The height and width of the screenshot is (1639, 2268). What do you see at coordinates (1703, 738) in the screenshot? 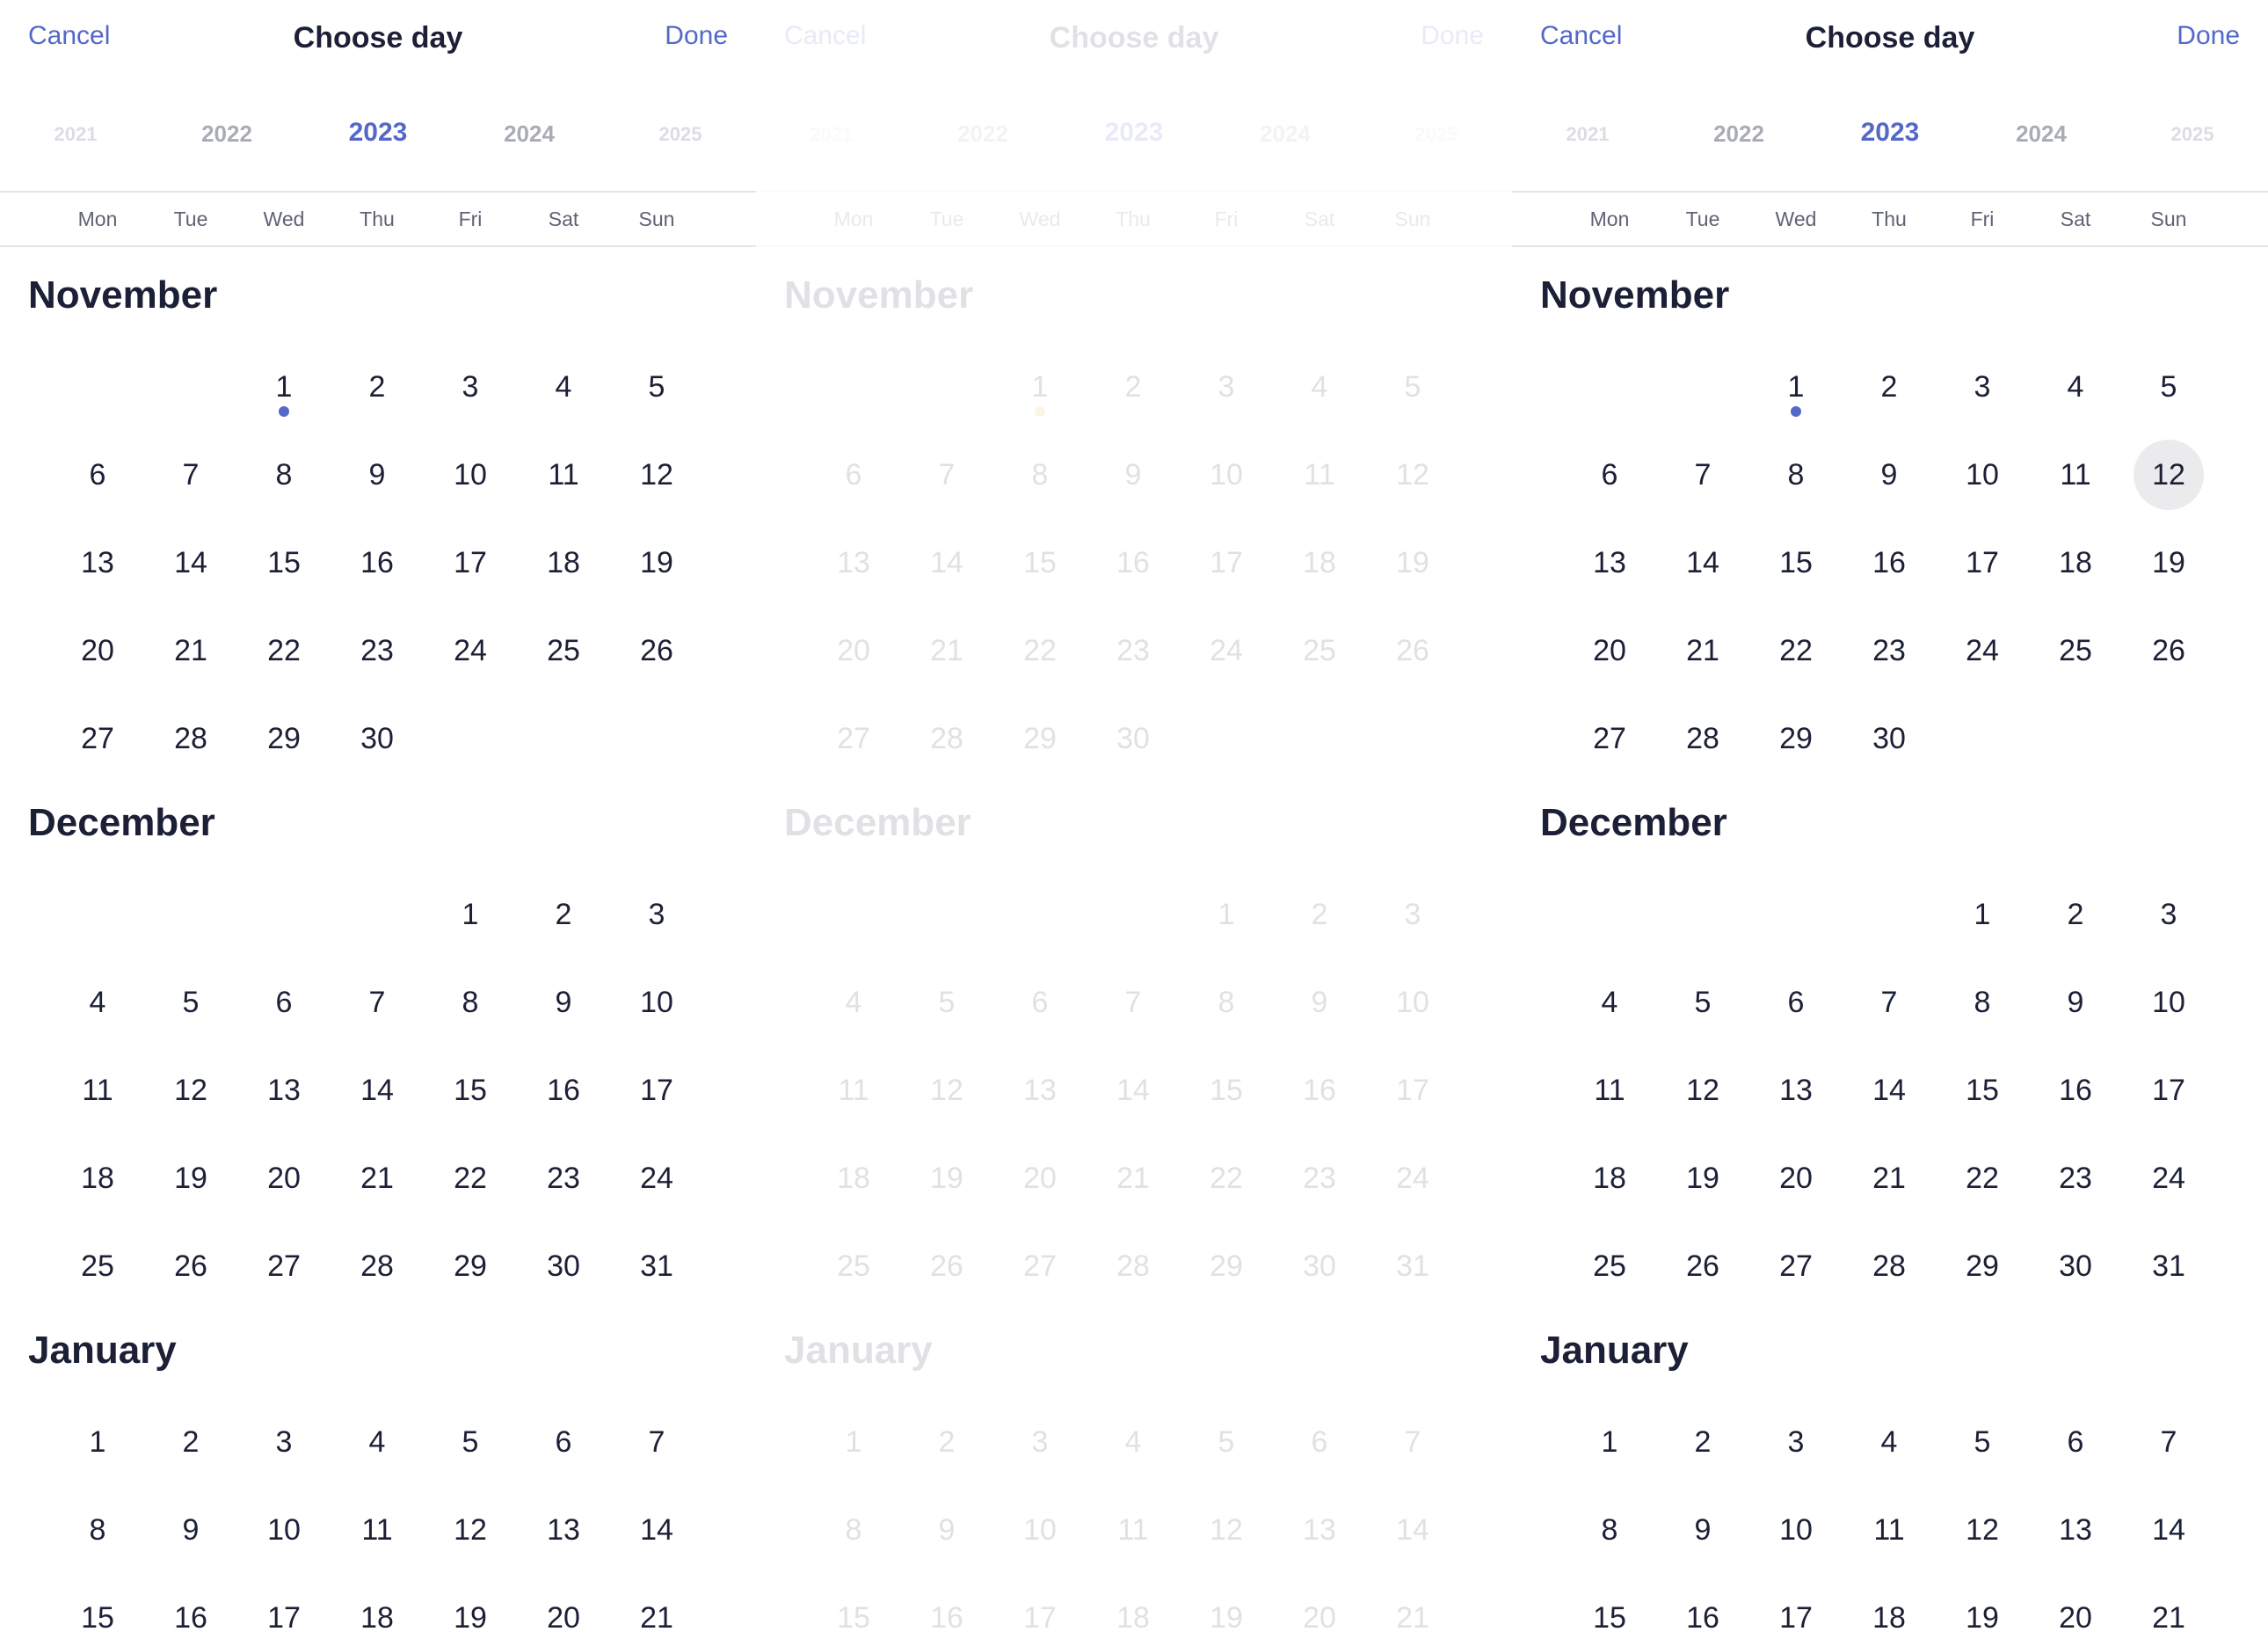
I see `day-cell: 28` at bounding box center [1703, 738].